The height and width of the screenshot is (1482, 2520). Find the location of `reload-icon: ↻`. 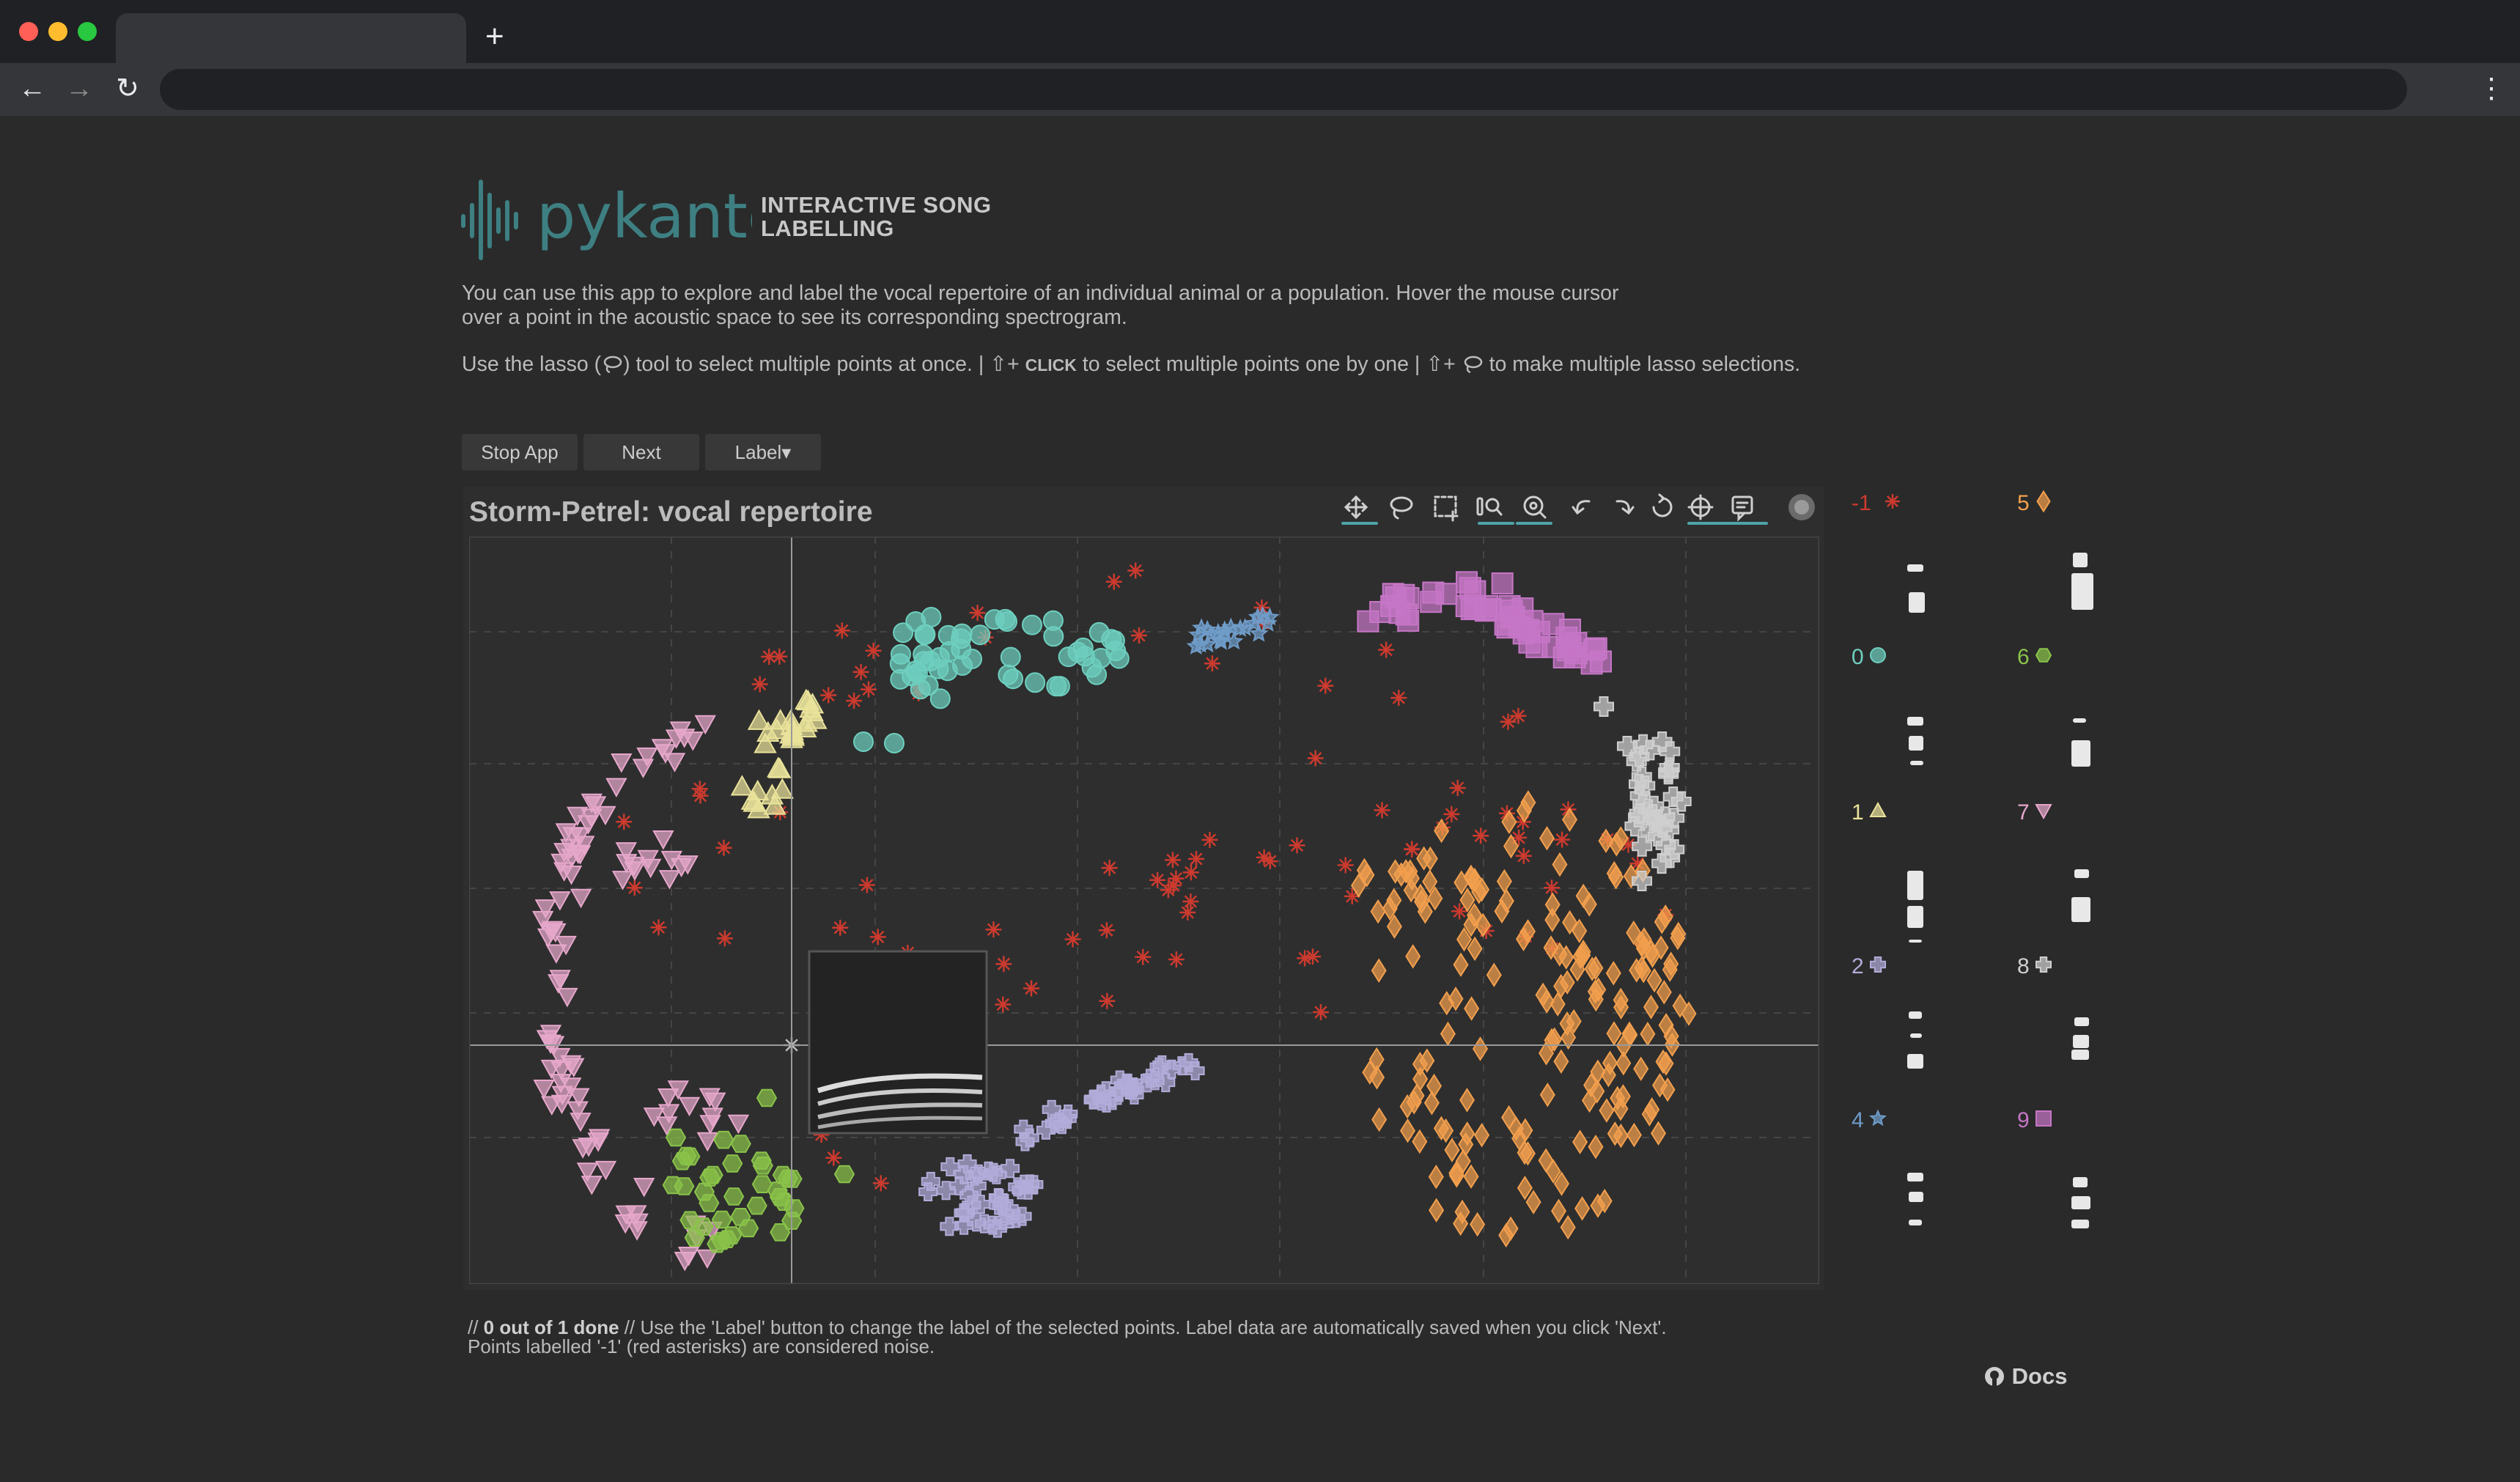

reload-icon: ↻ is located at coordinates (128, 89).